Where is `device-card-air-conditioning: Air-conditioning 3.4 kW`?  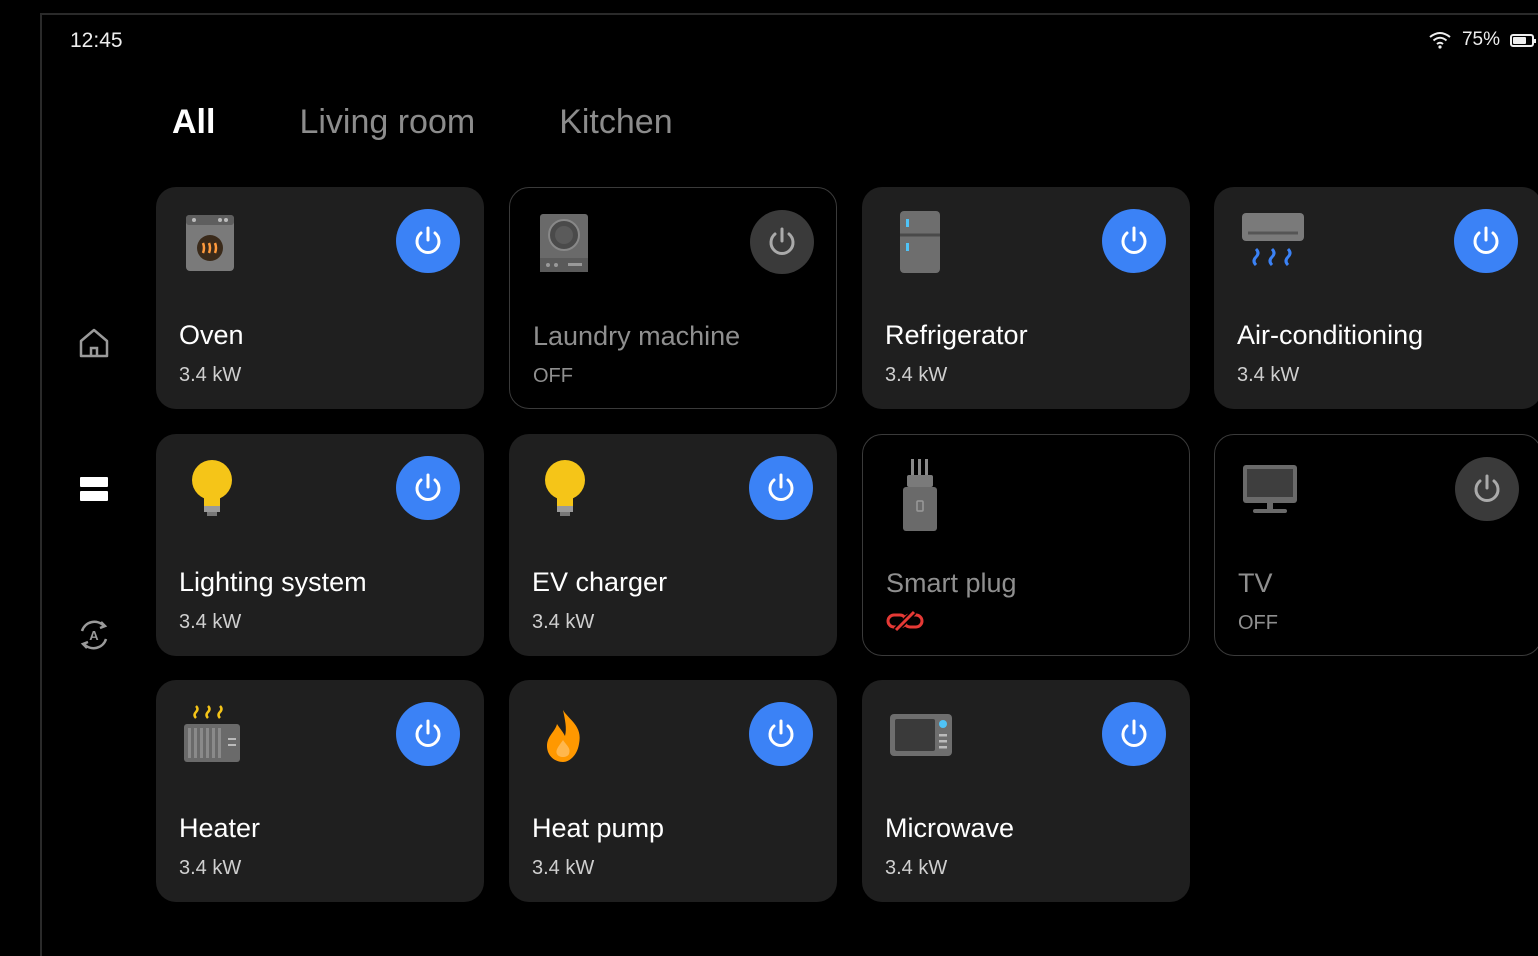
device-card-air-conditioning: Air-conditioning 3.4 kW is located at coordinates (1376, 298).